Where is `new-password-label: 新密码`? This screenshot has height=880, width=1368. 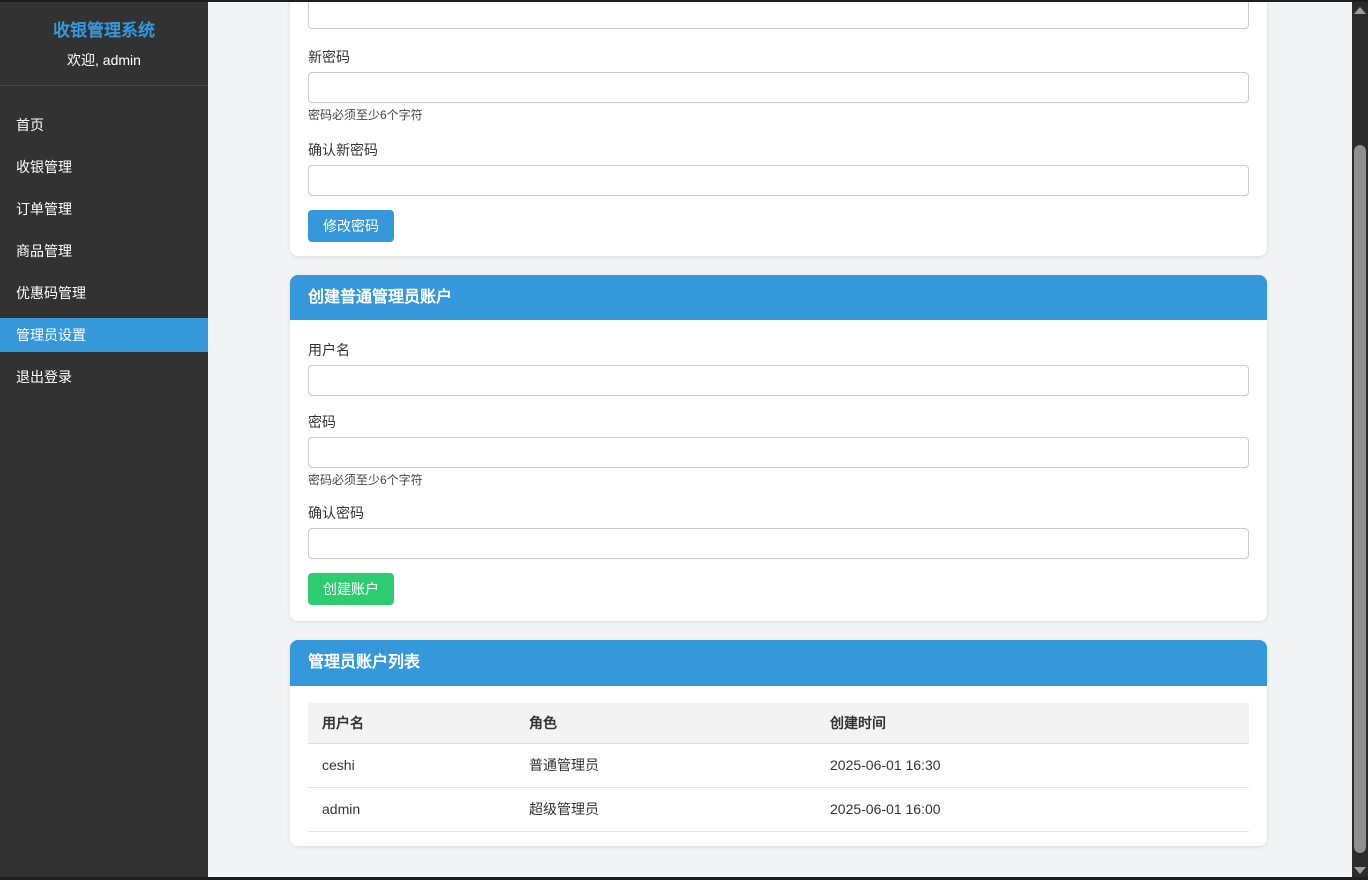
new-password-label: 新密码 is located at coordinates (329, 57).